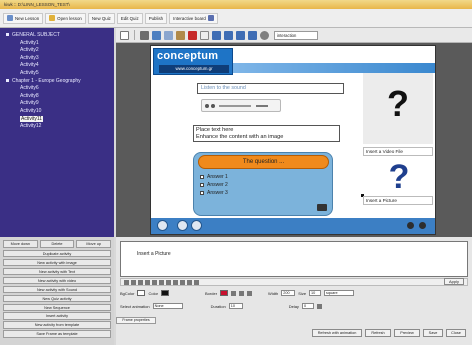 The width and height of the screenshot is (472, 345). What do you see at coordinates (196, 225) in the screenshot?
I see `pages-icon` at bounding box center [196, 225].